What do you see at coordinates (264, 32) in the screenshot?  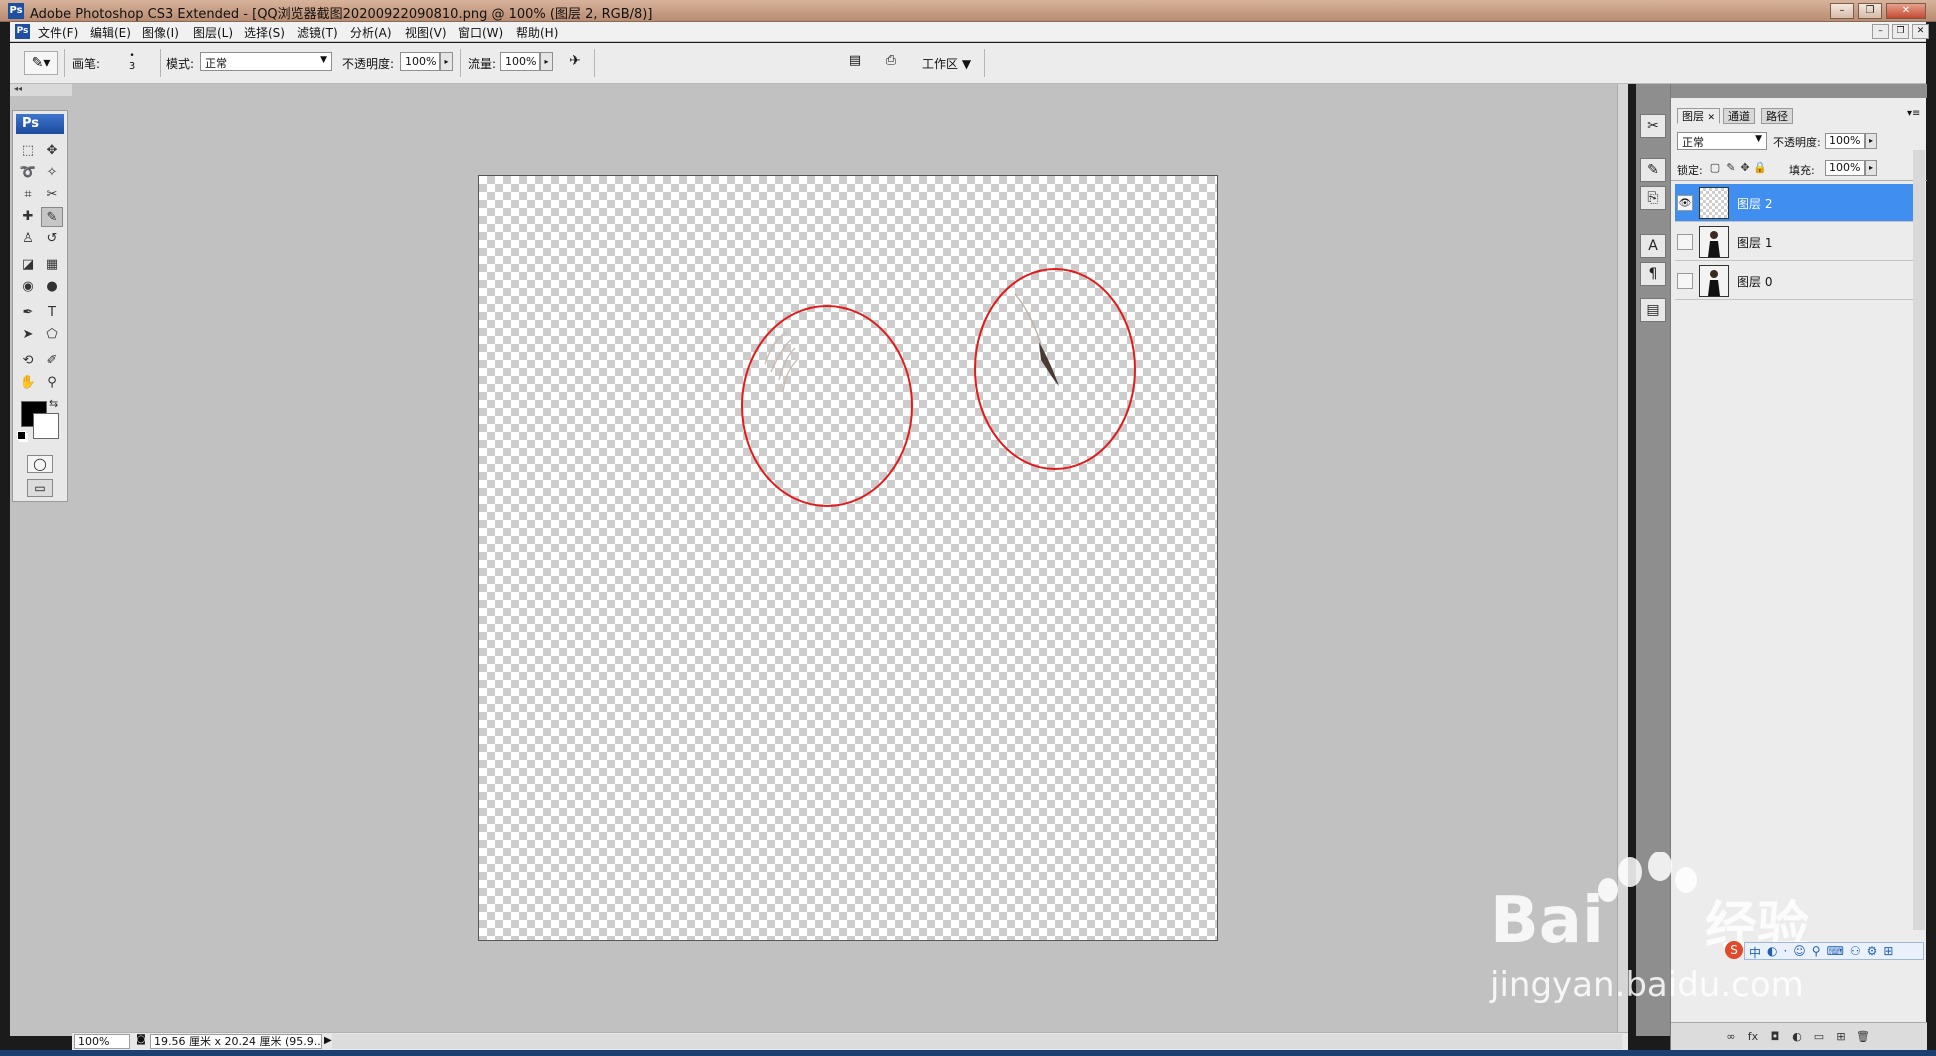 I see `menu-select: 选择(S)` at bounding box center [264, 32].